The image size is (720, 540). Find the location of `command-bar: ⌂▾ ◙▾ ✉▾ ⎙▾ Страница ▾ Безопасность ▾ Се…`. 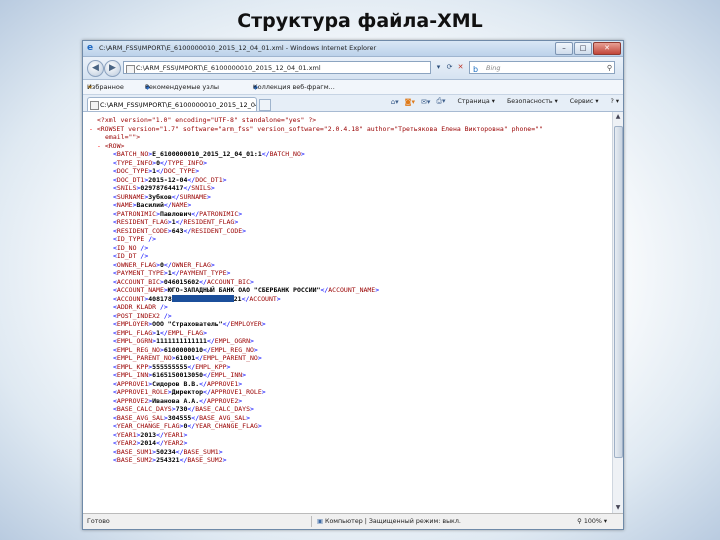

command-bar: ⌂▾ ◙▾ ✉▾ ⎙▾ Страница ▾ Безопасность ▾ Се… is located at coordinates (502, 101).